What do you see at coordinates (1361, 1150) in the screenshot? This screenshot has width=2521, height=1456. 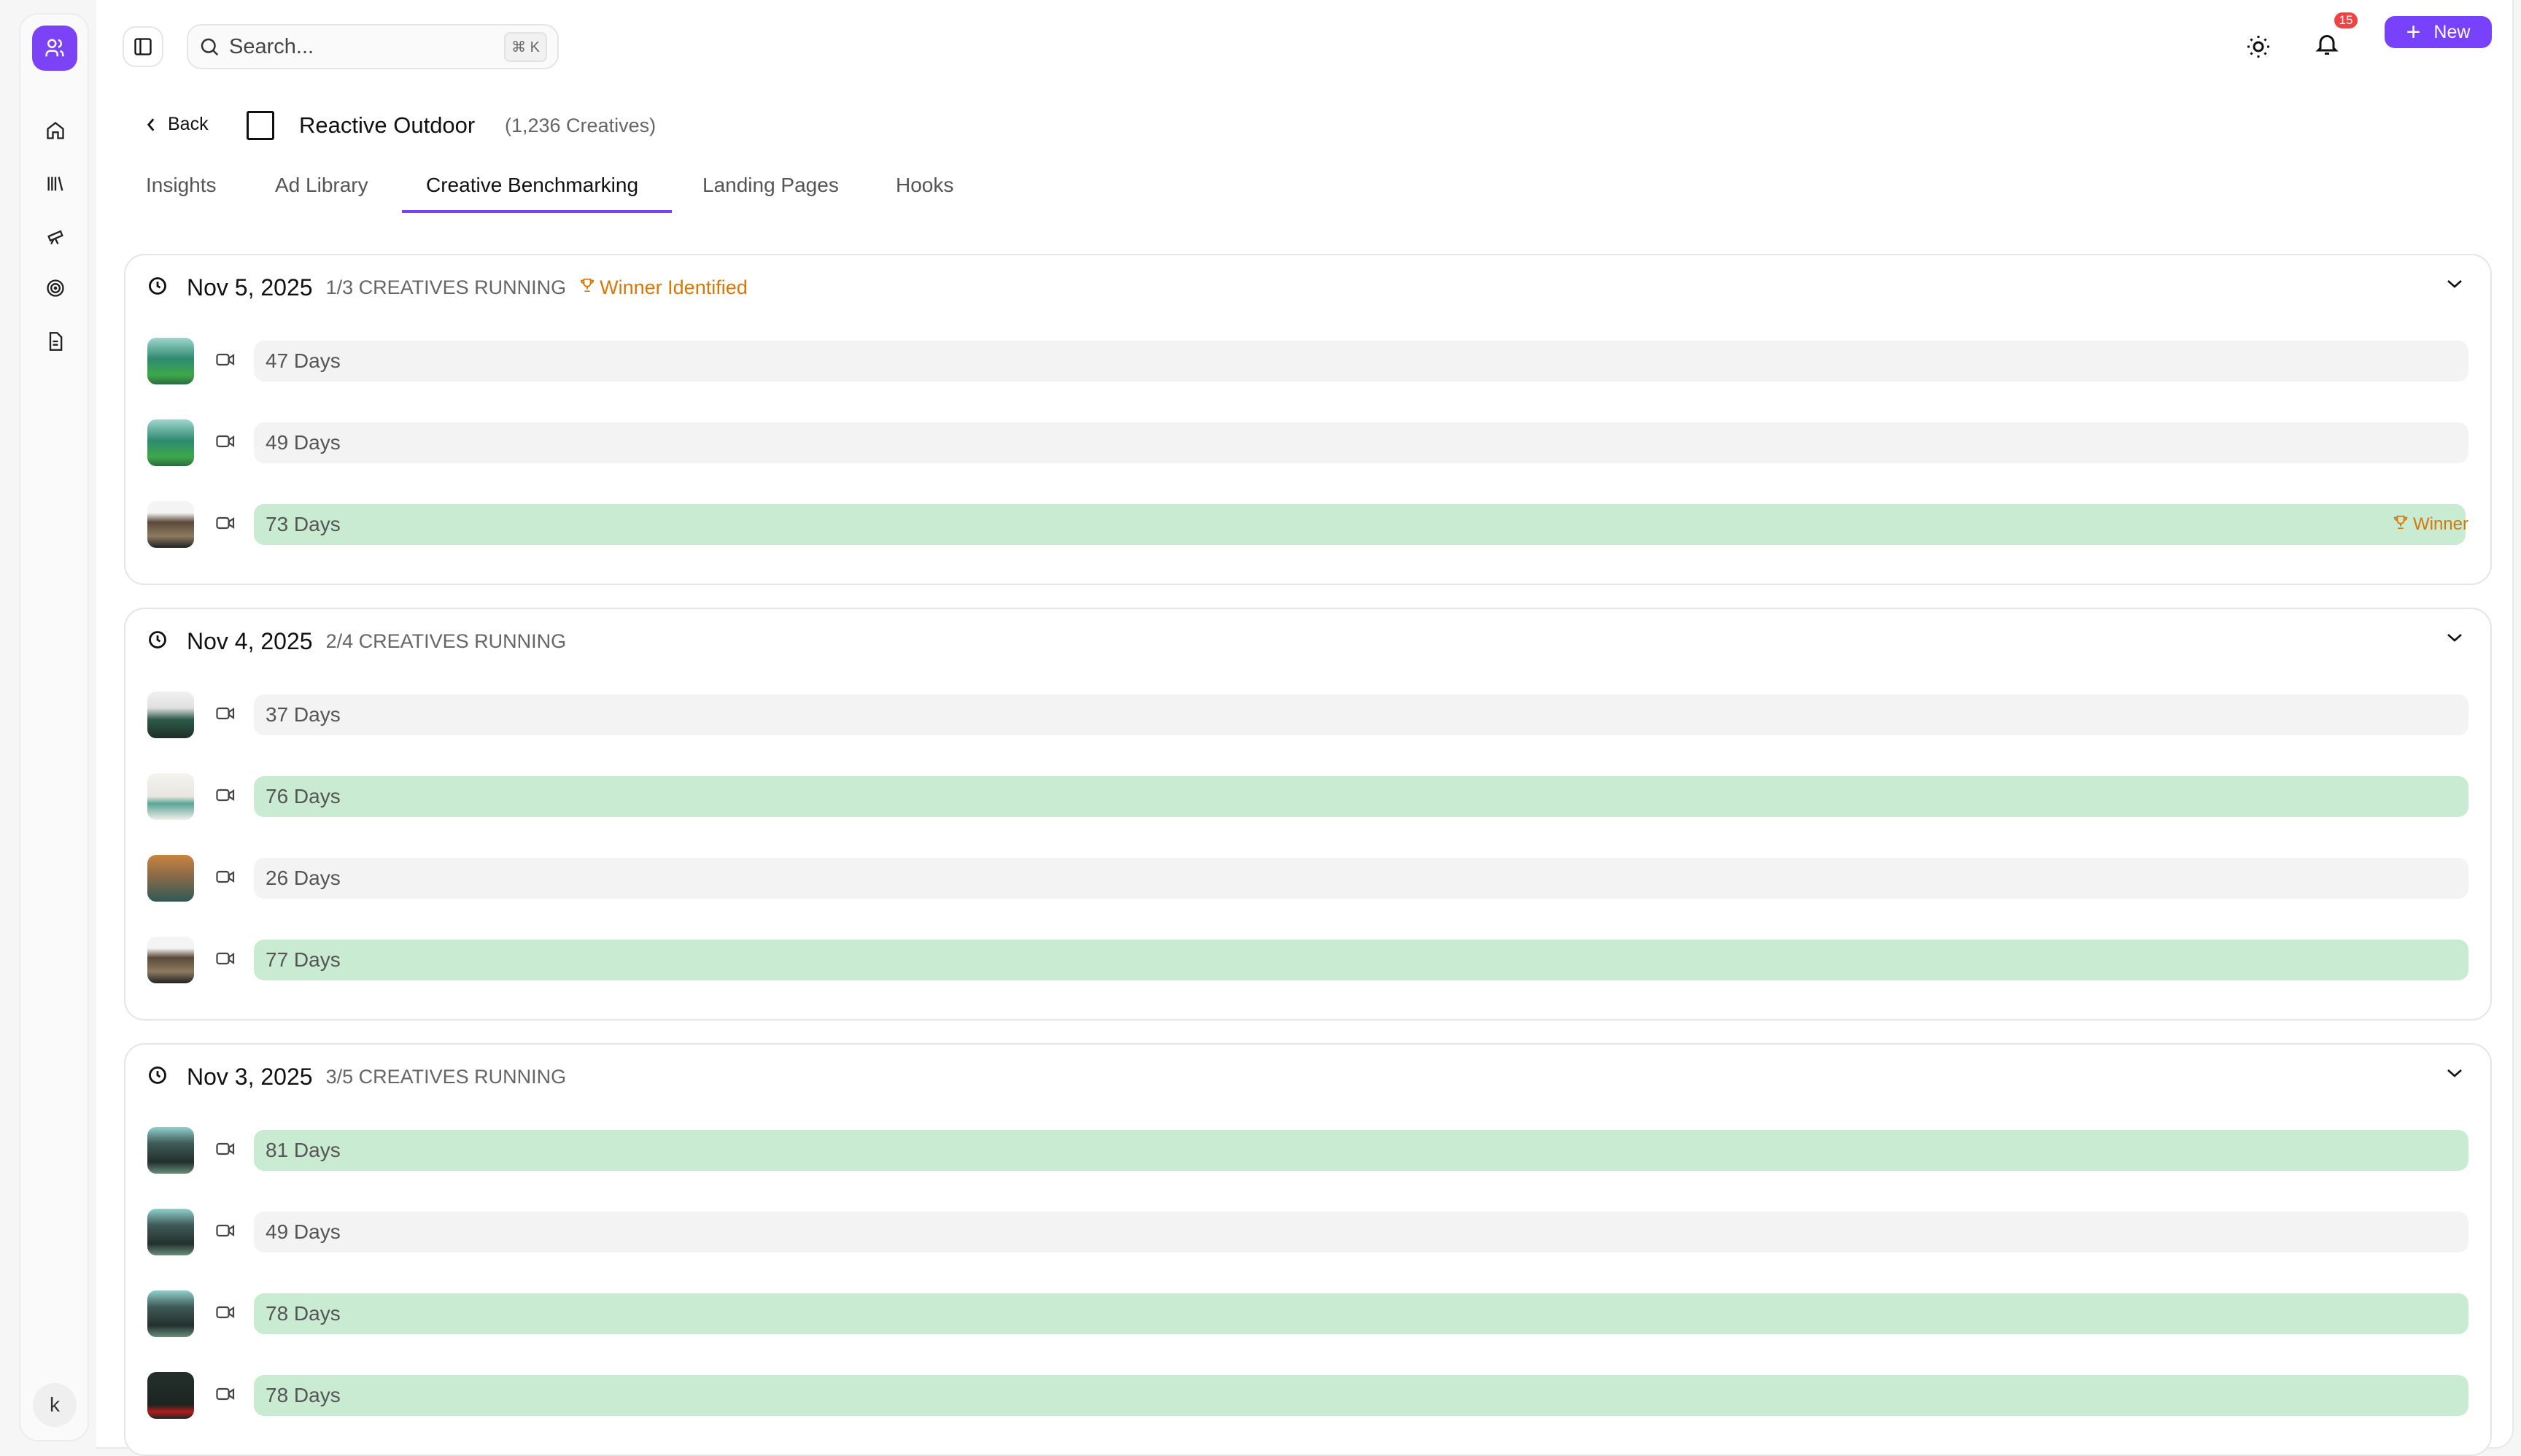 I see `run-duration-bar: 81 Days` at bounding box center [1361, 1150].